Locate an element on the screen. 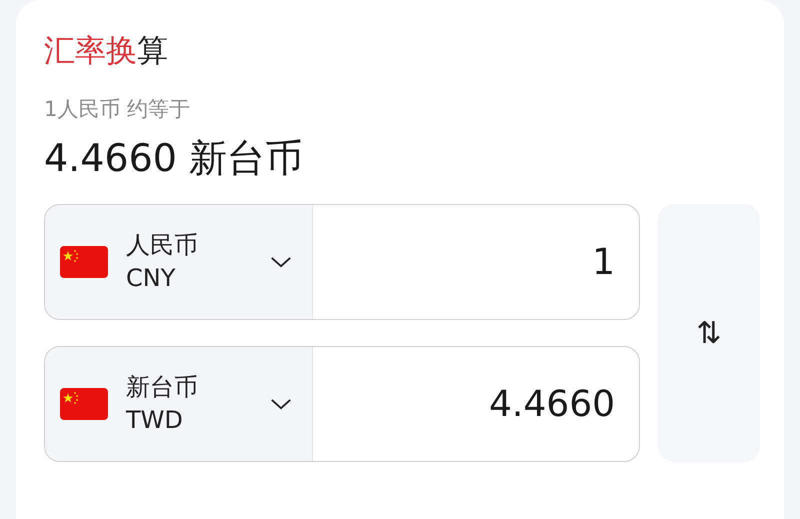  amount-field: 4.4660 is located at coordinates (476, 404).